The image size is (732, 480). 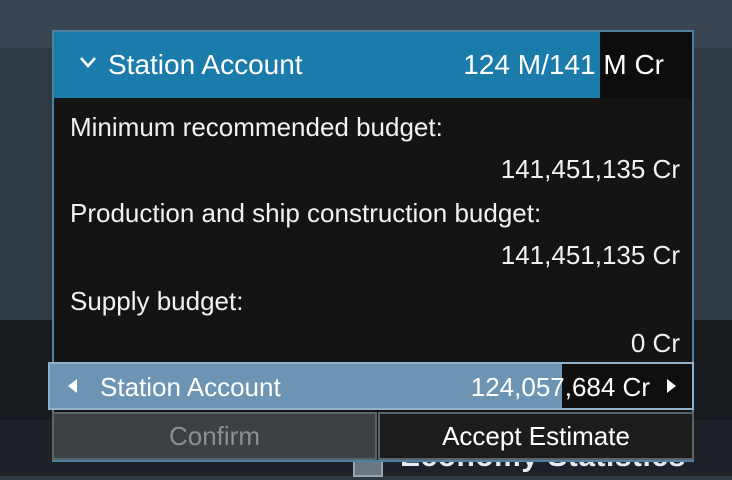 I want to click on production-budget-value: 141,451,135 Cr, so click(x=590, y=255).